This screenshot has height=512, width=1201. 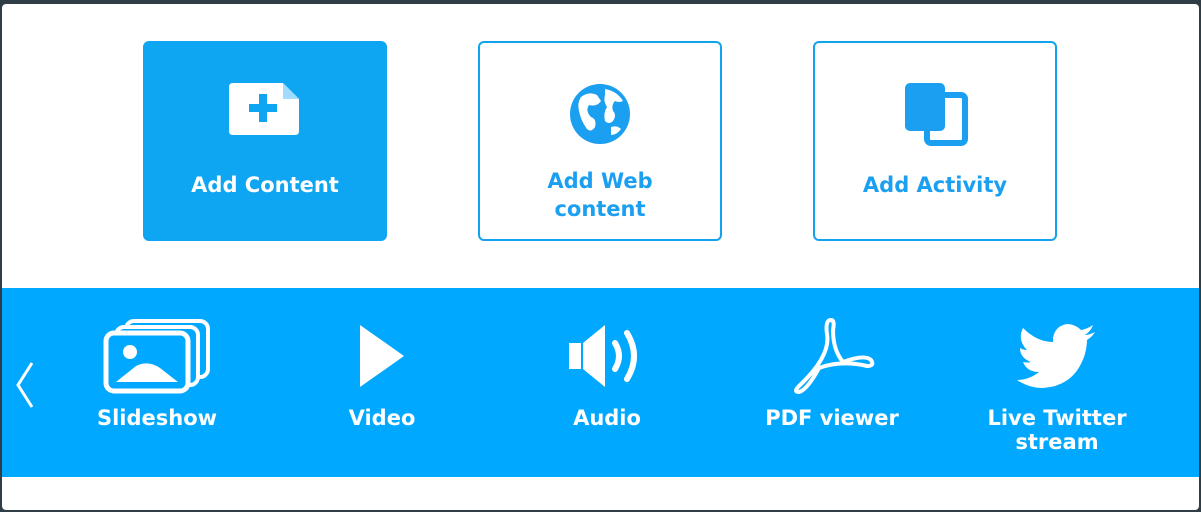 I want to click on speaker-icon, so click(x=607, y=356).